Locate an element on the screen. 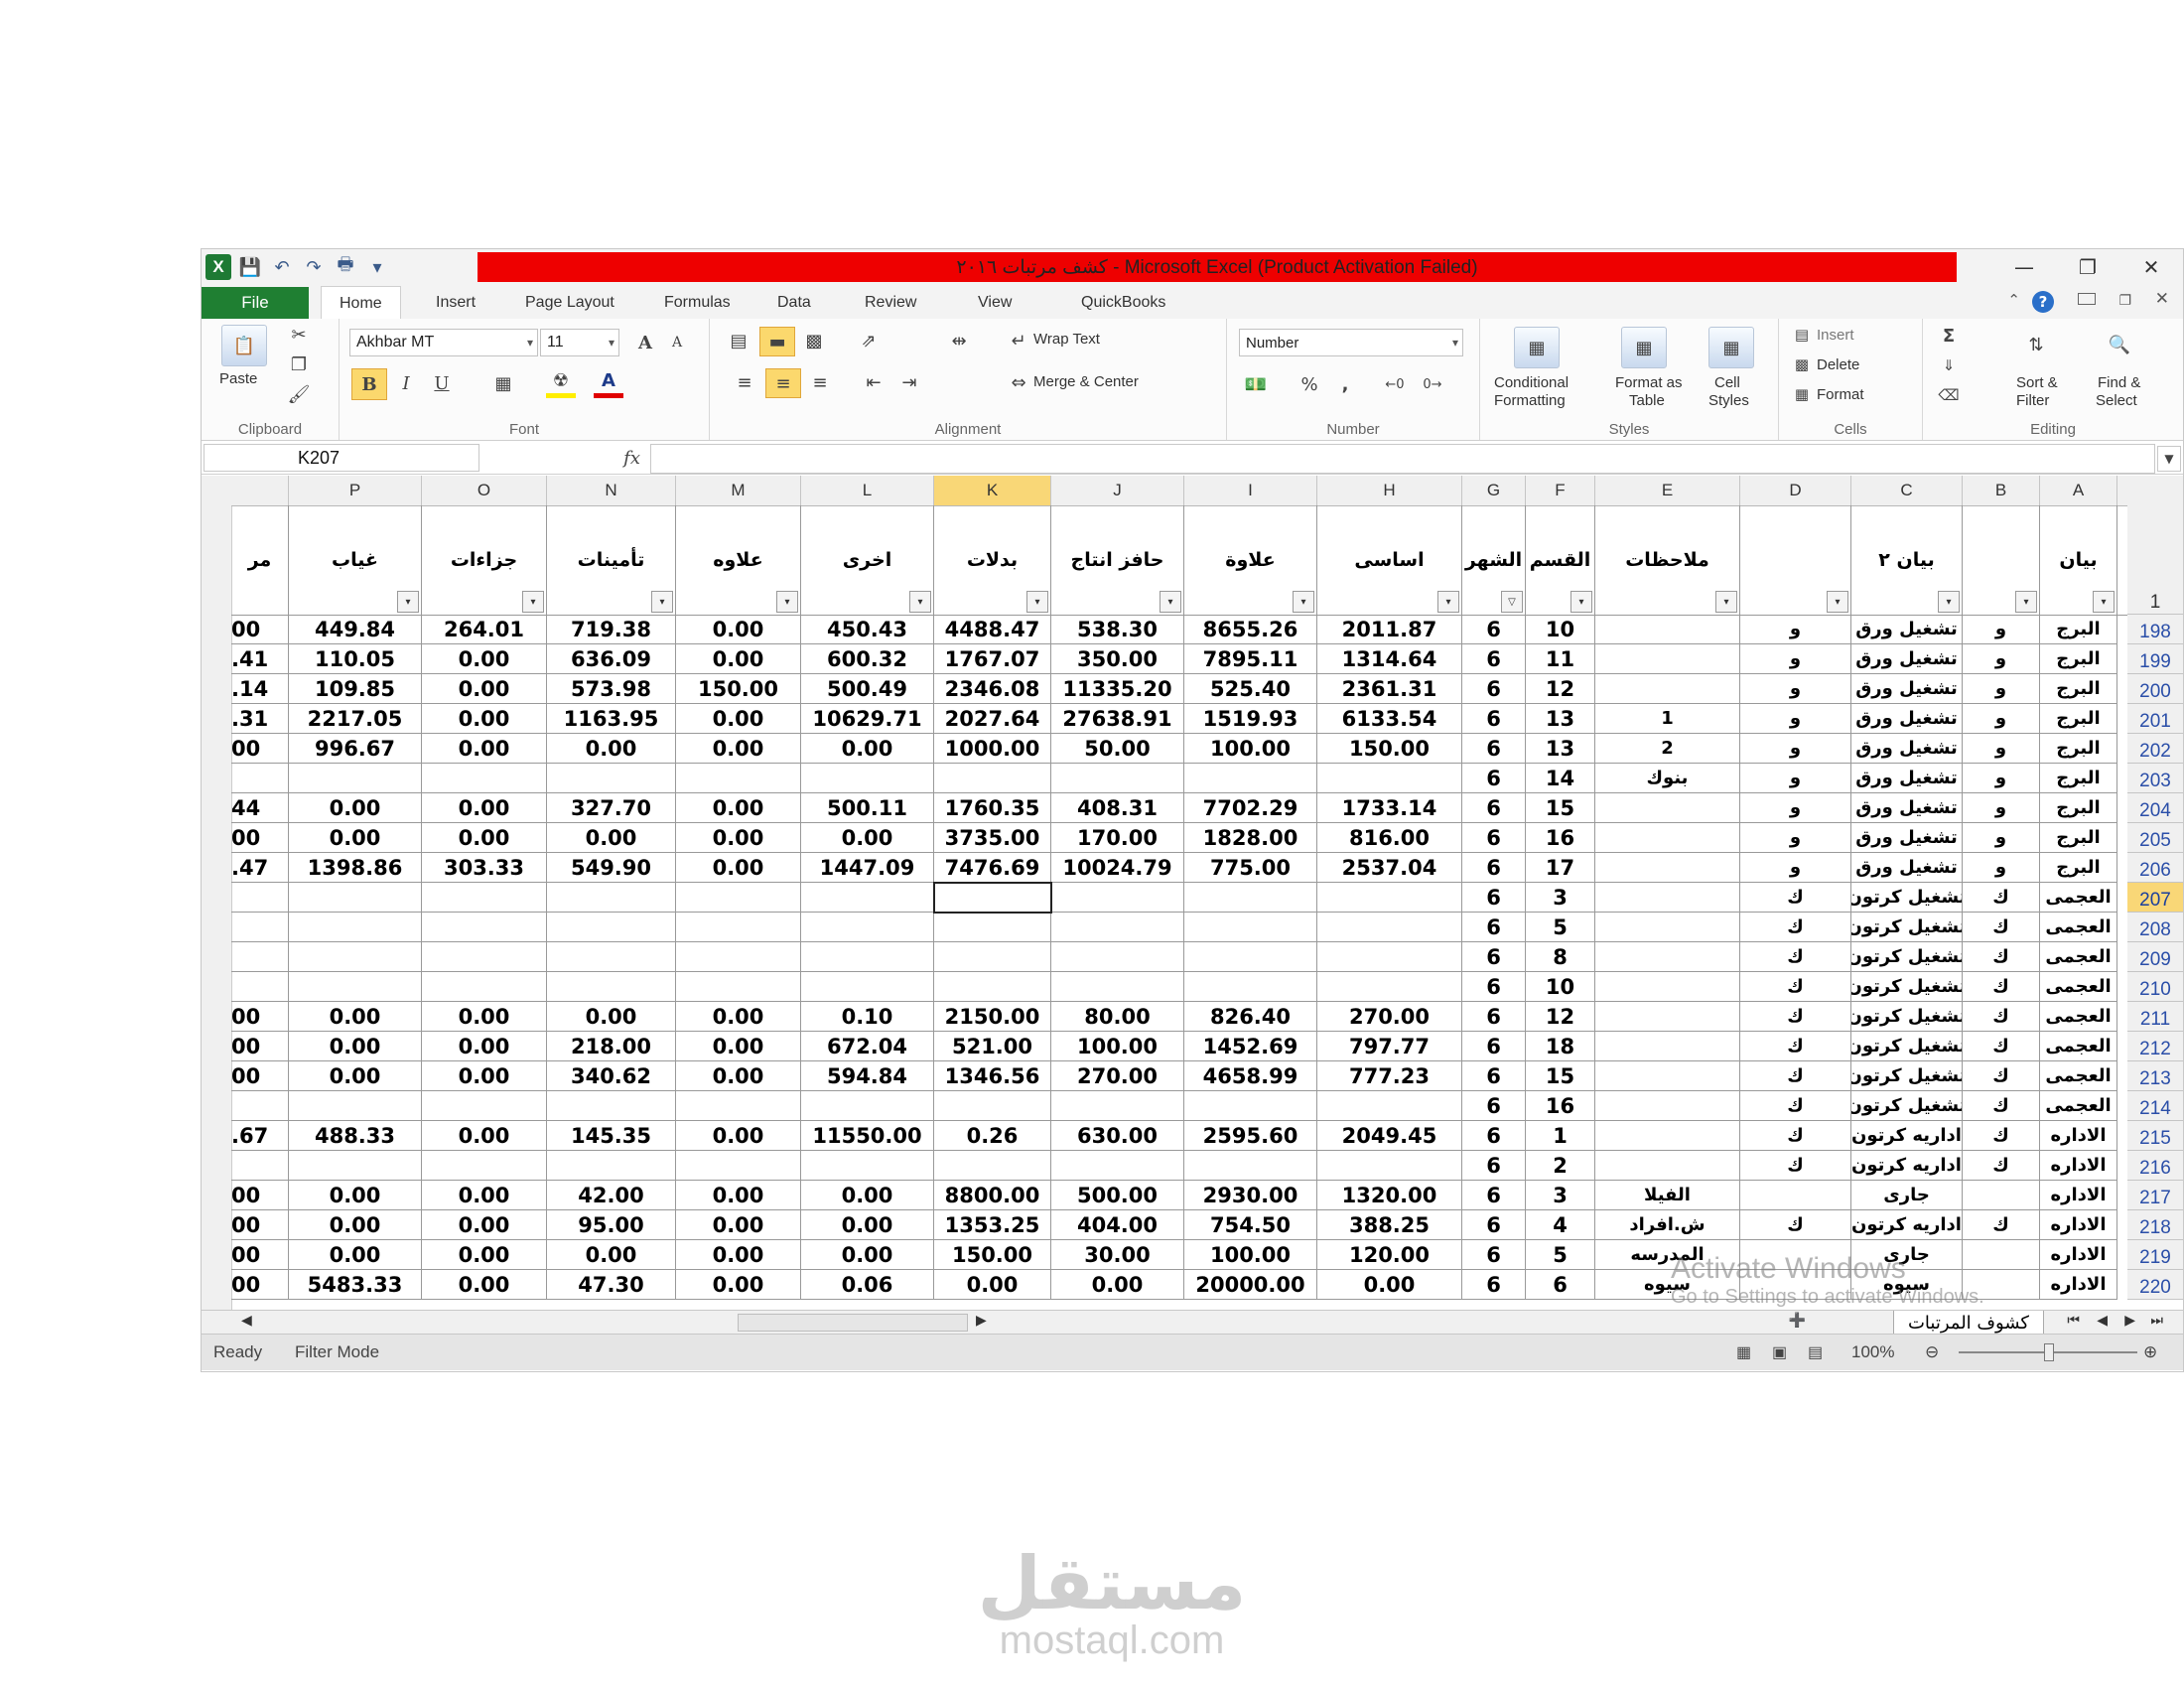 This screenshot has height=1688, width=2184. orientation-icon: ⇗ is located at coordinates (868, 340).